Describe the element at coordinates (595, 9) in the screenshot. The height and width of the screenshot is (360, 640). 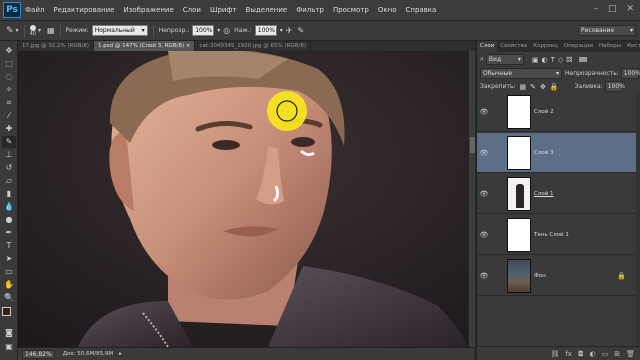
I see `minimize-button: –` at that location.